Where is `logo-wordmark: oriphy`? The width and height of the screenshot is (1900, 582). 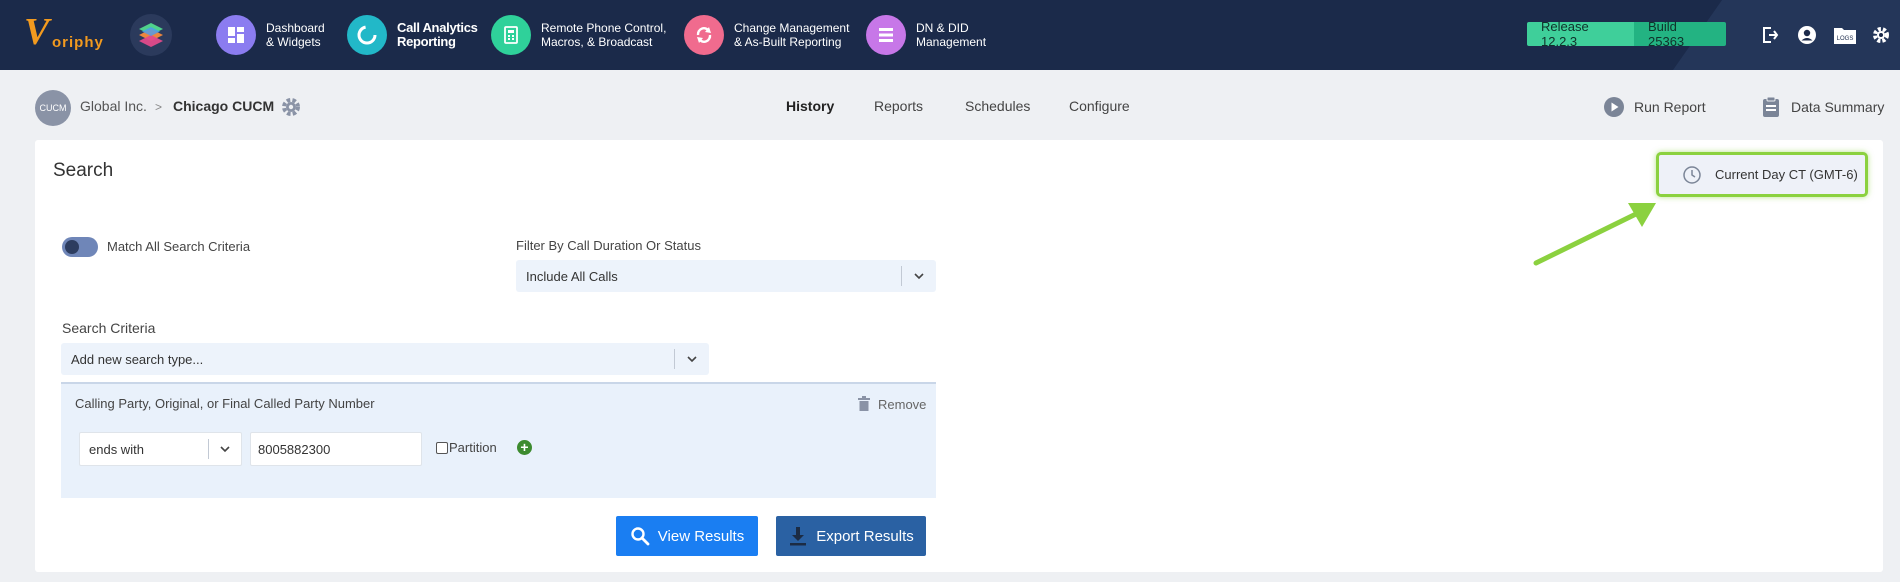 logo-wordmark: oriphy is located at coordinates (78, 42).